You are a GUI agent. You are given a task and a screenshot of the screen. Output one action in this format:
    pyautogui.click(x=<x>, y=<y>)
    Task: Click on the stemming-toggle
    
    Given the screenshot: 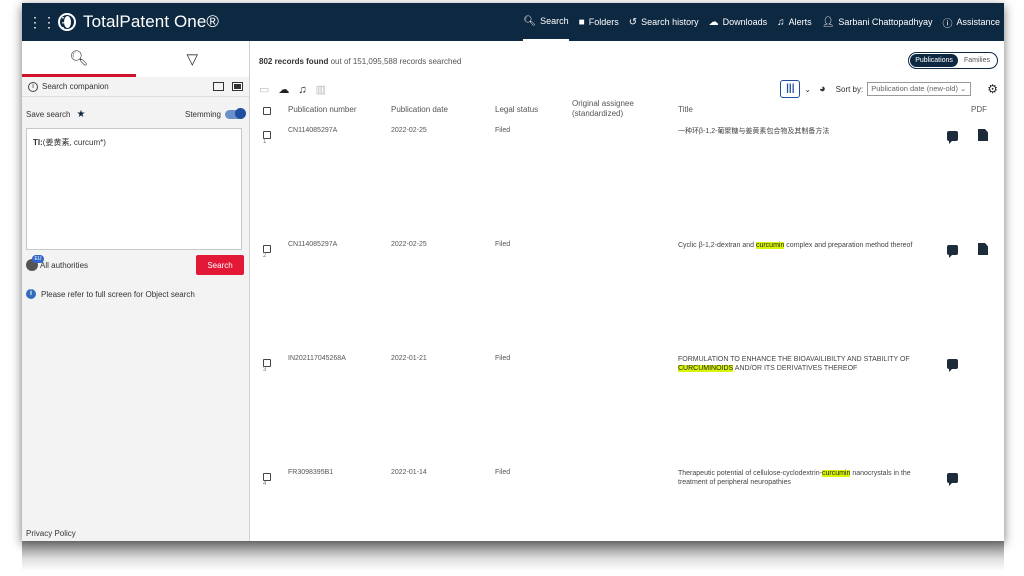 What is the action you would take?
    pyautogui.click(x=235, y=113)
    